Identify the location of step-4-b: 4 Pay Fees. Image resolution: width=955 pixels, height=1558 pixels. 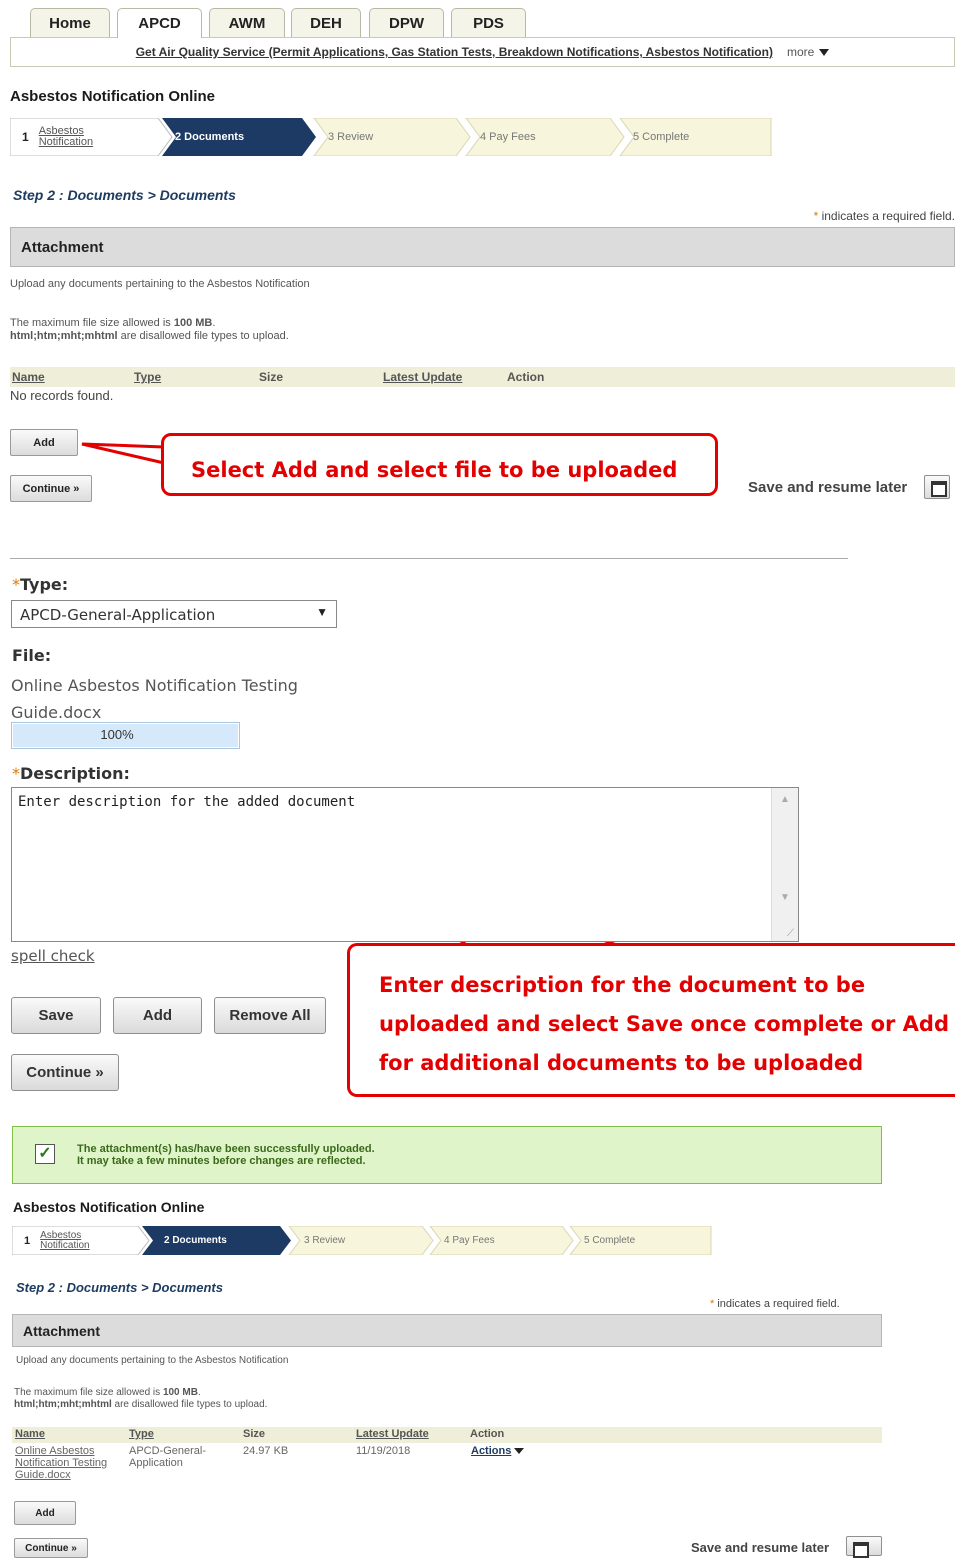
(469, 1240).